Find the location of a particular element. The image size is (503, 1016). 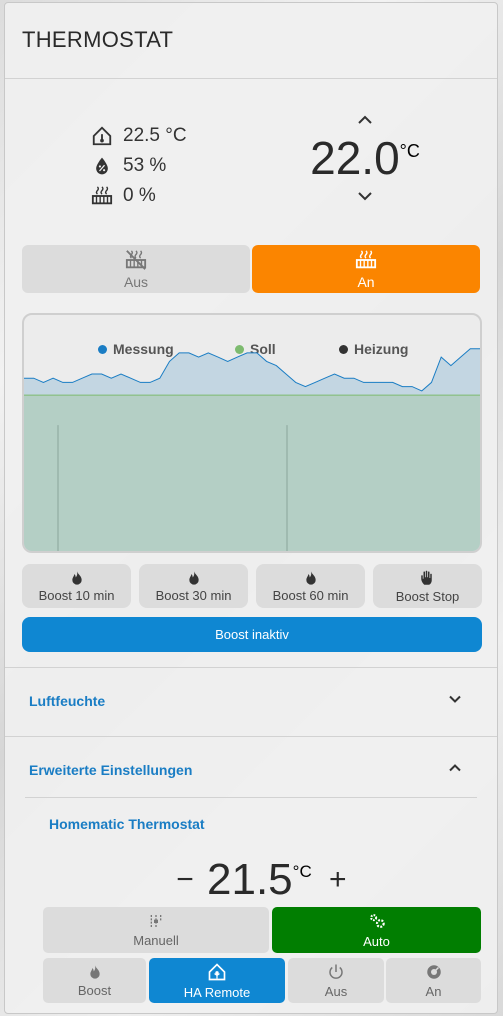

boost-stop-label: Boost Stop is located at coordinates (427, 596).